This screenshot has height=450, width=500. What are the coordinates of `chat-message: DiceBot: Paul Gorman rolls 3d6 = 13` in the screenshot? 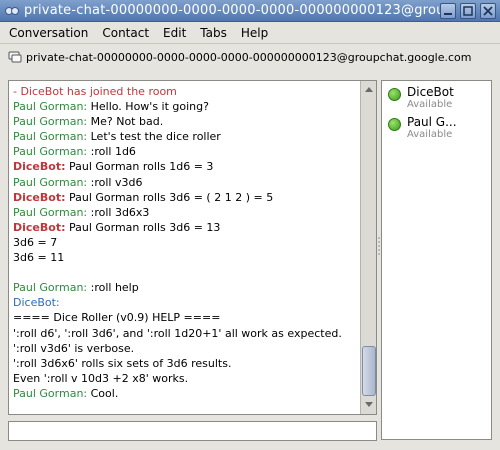 It's located at (185, 227).